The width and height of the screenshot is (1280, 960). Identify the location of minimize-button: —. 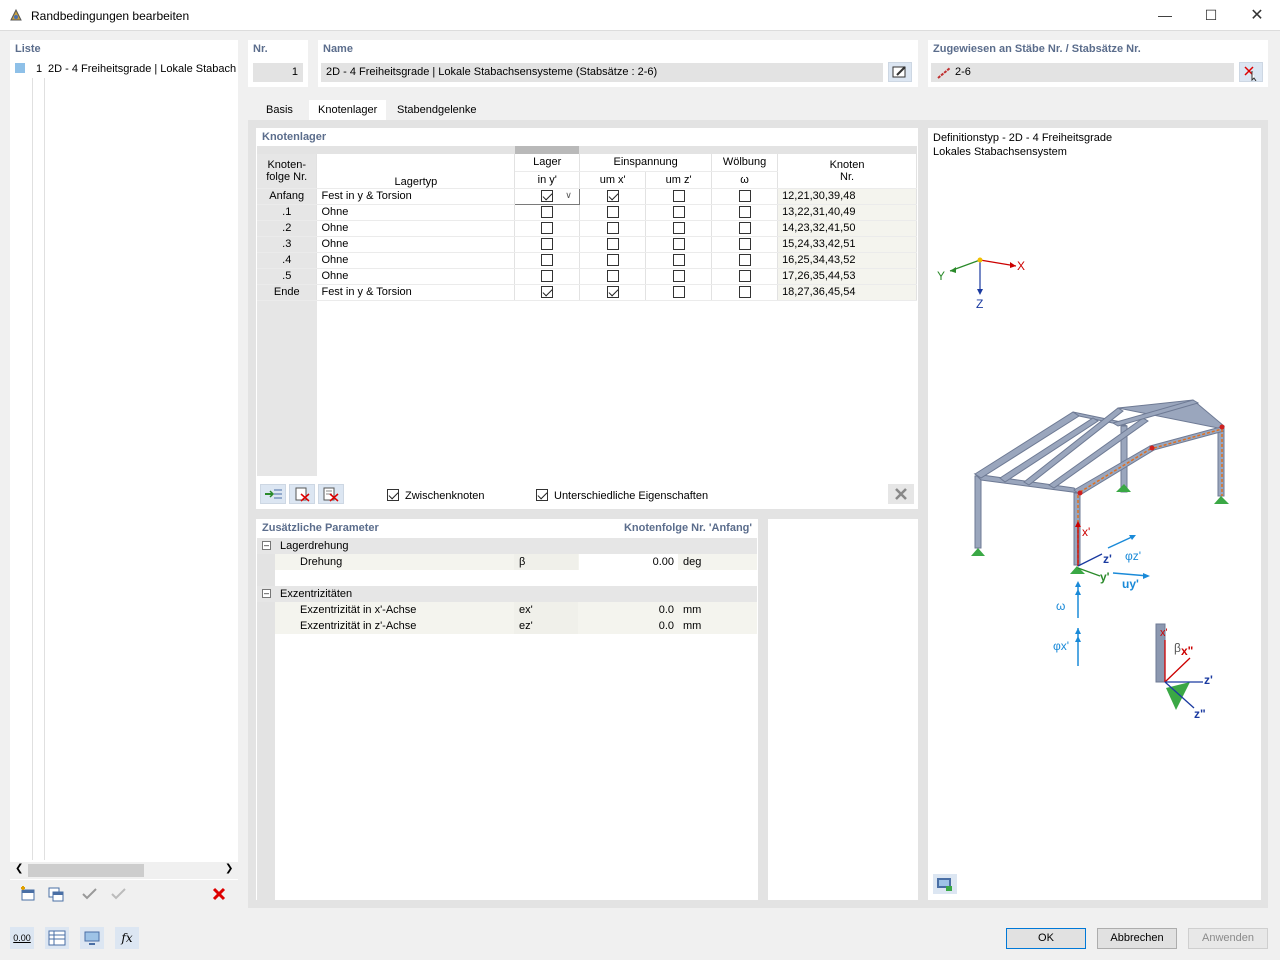
(1165, 15).